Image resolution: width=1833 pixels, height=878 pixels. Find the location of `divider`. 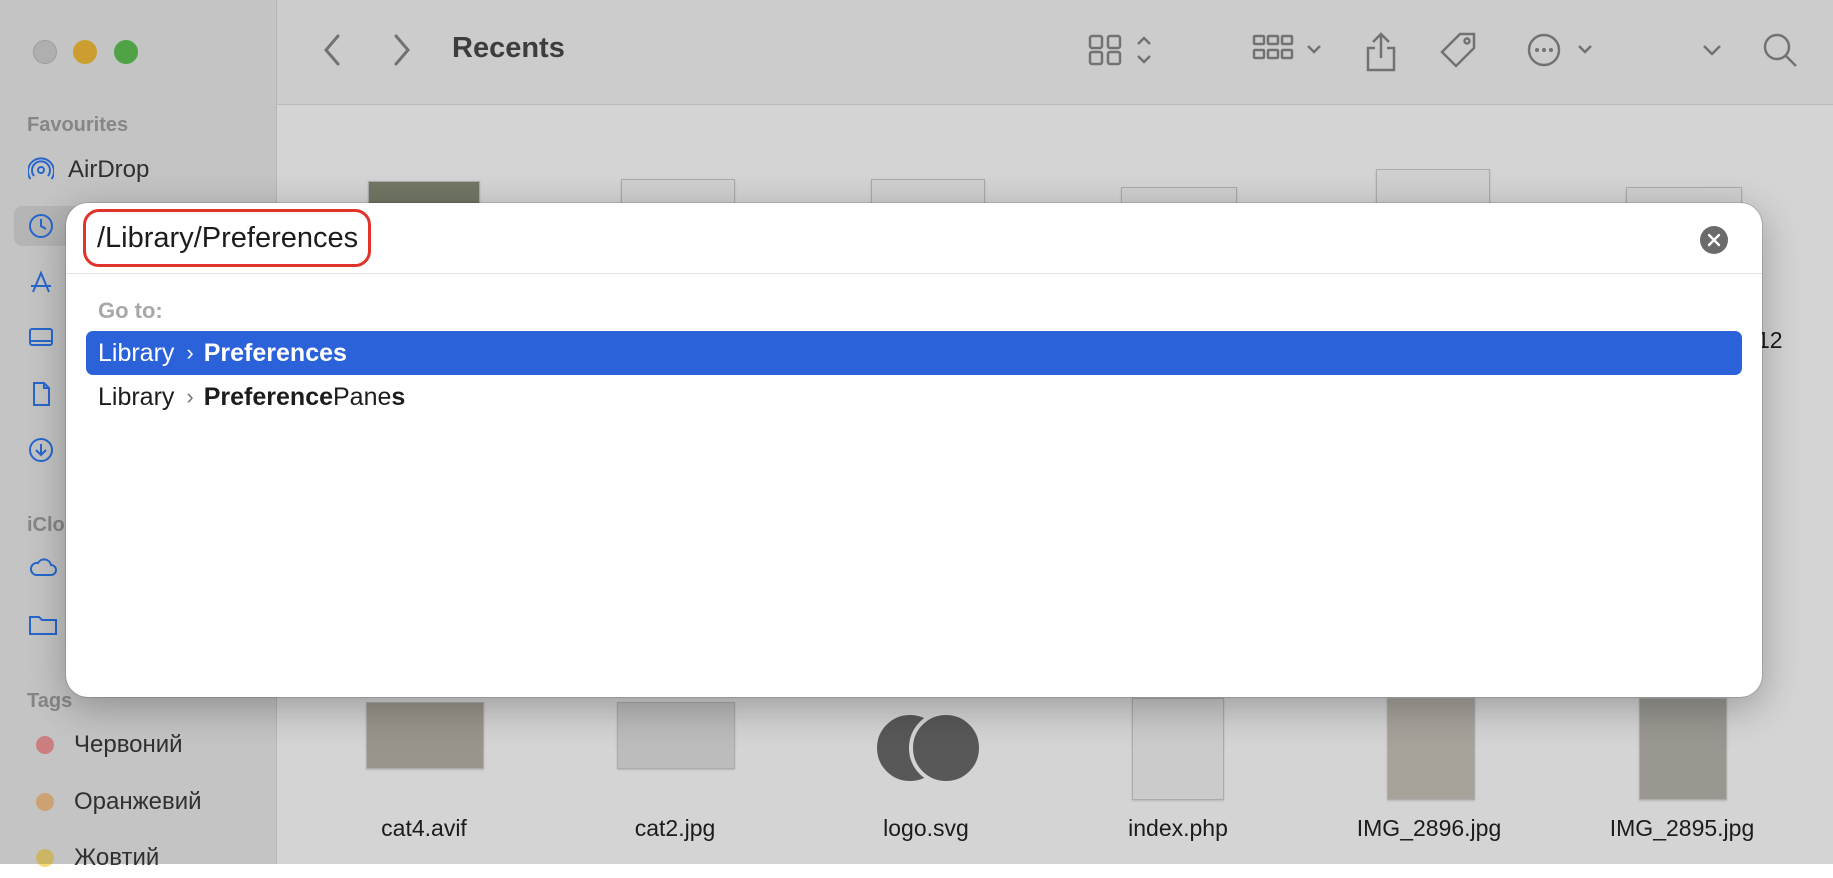

divider is located at coordinates (914, 273).